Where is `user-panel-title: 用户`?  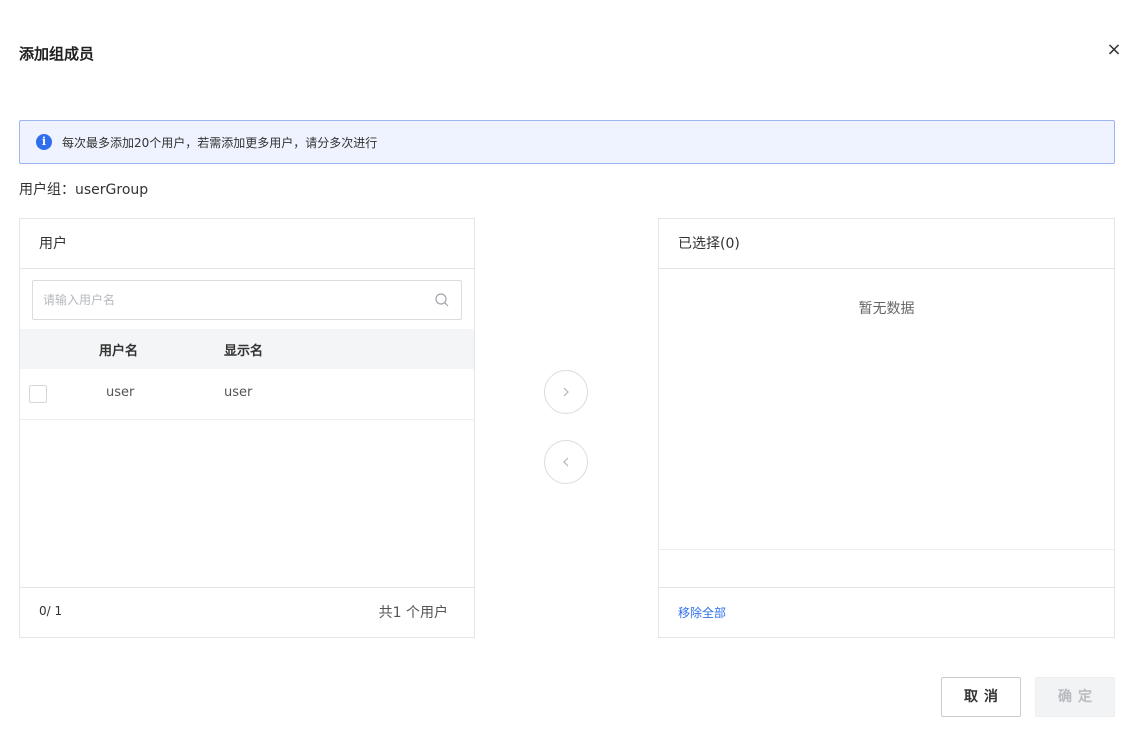 user-panel-title: 用户 is located at coordinates (247, 244).